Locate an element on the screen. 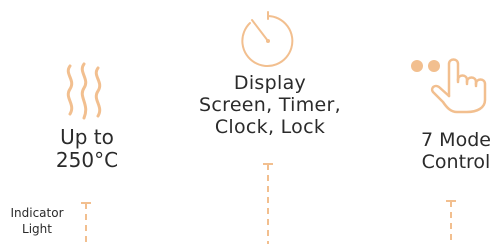 The width and height of the screenshot is (504, 244). mode-control-label-line-2: Control is located at coordinates (456, 161).